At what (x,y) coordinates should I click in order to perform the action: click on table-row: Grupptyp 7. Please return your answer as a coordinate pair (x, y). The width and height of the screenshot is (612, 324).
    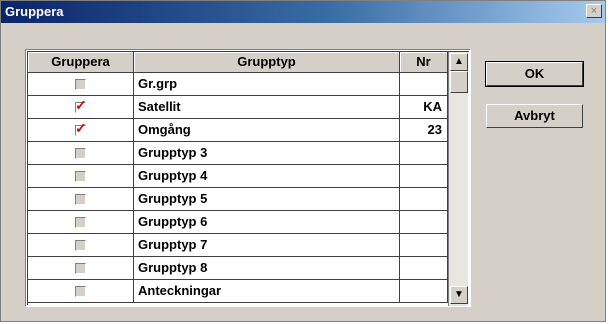
    Looking at the image, I should click on (238, 245).